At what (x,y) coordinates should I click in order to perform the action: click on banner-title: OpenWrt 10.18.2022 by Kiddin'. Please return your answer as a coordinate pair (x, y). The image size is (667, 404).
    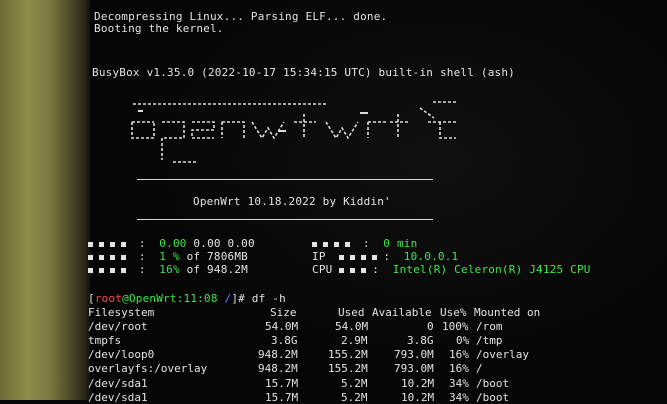
    Looking at the image, I should click on (292, 201).